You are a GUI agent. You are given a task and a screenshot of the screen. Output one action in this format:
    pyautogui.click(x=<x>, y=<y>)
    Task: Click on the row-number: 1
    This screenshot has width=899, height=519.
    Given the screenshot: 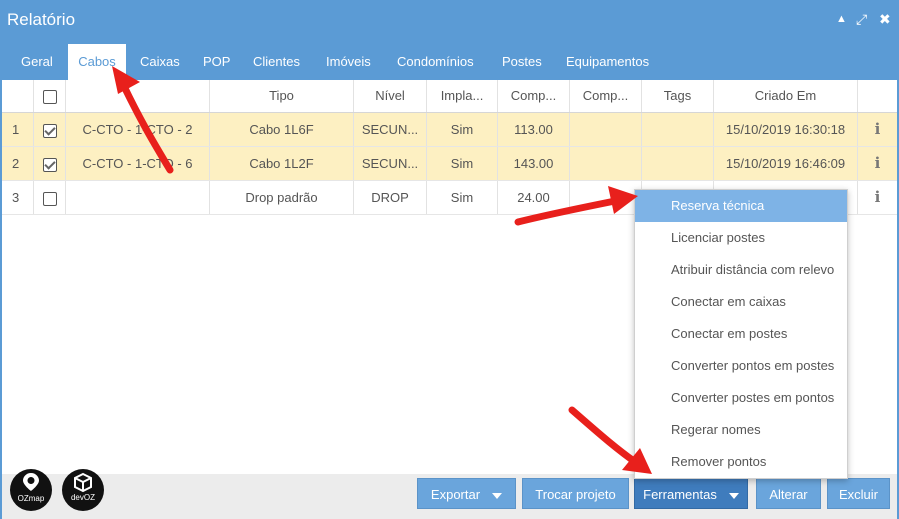 What is the action you would take?
    pyautogui.click(x=18, y=129)
    